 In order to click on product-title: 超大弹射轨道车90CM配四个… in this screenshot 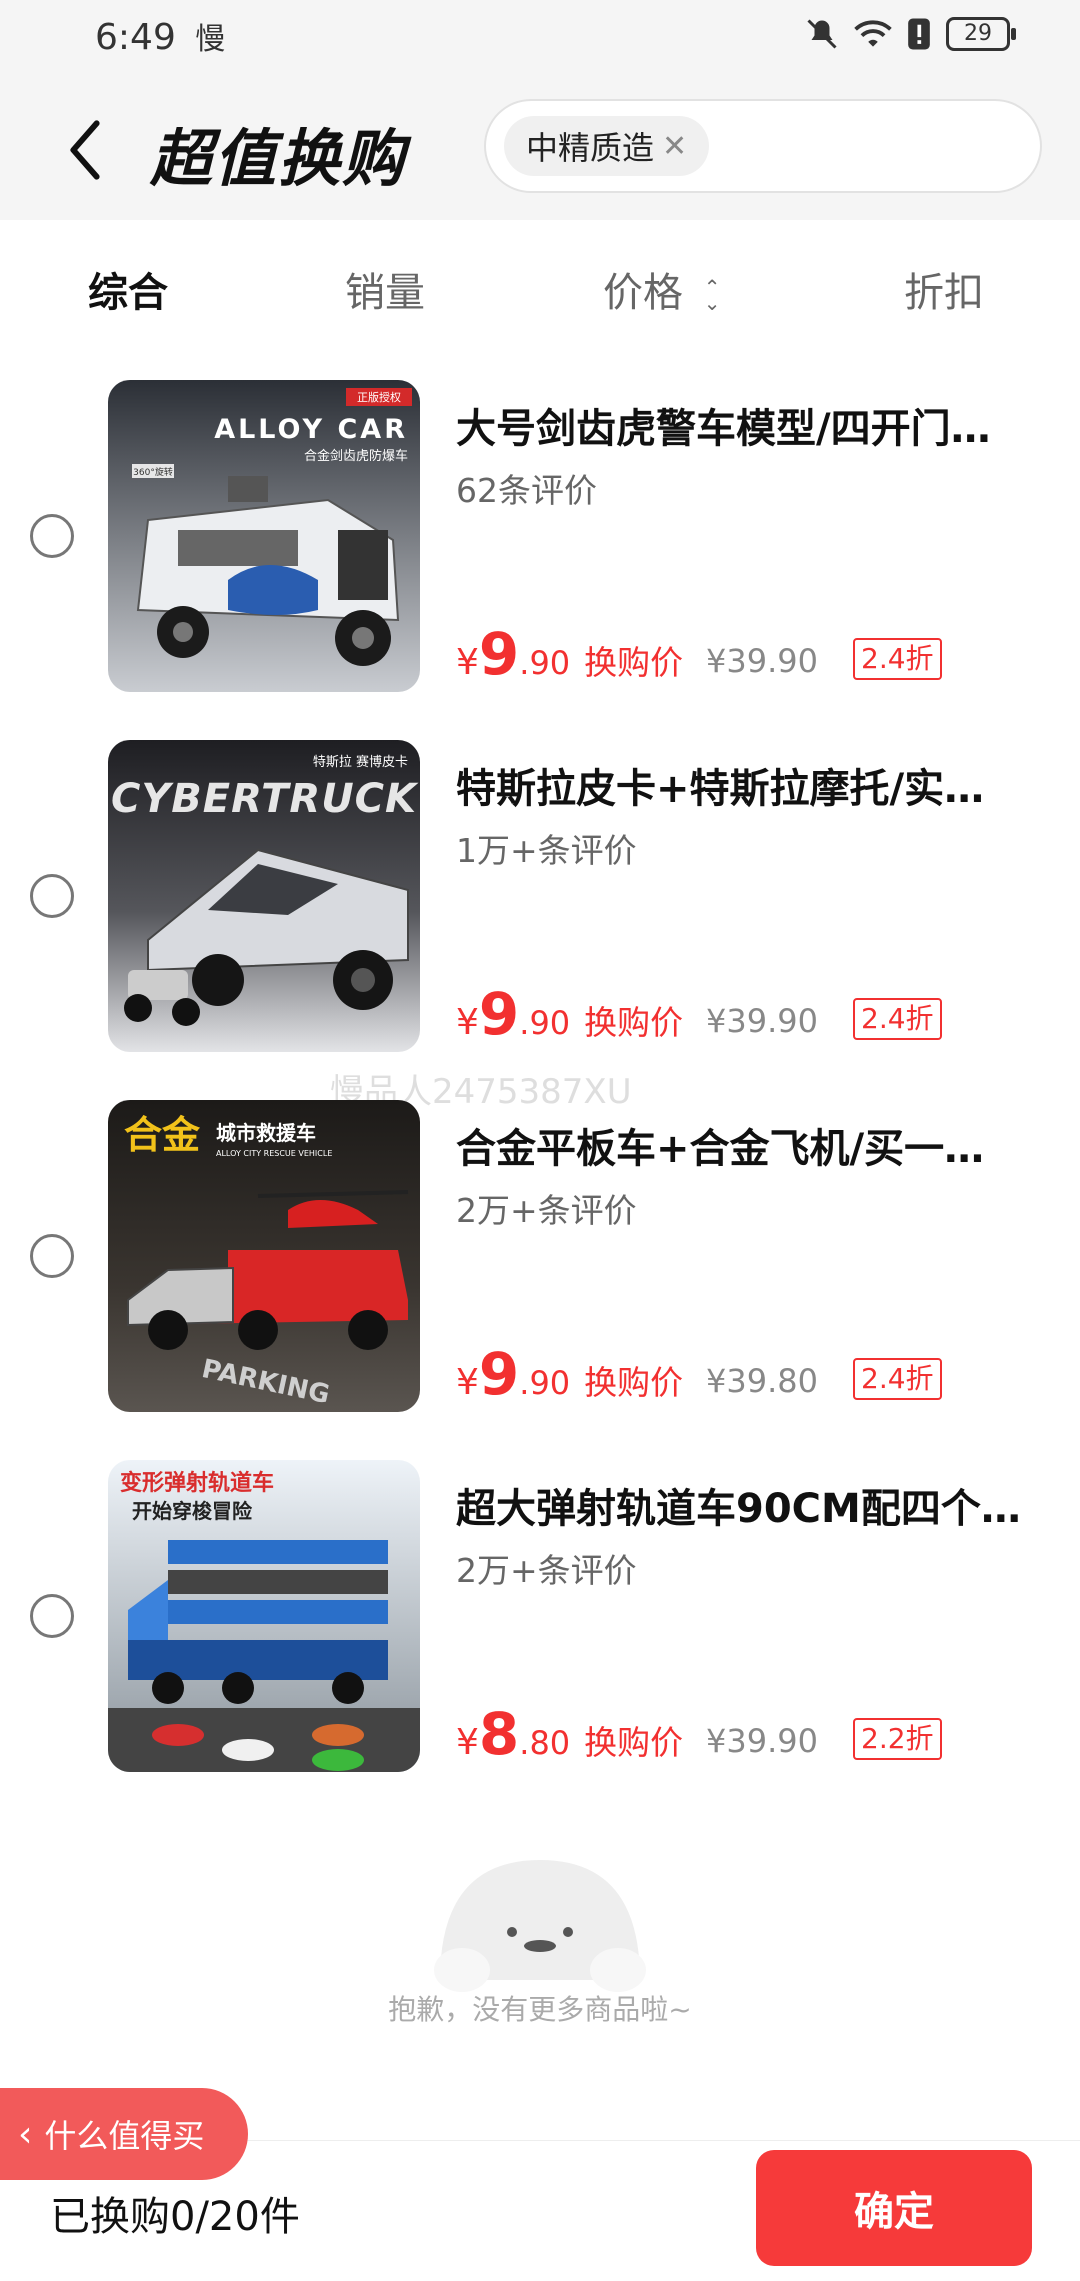, I will do `click(746, 1505)`.